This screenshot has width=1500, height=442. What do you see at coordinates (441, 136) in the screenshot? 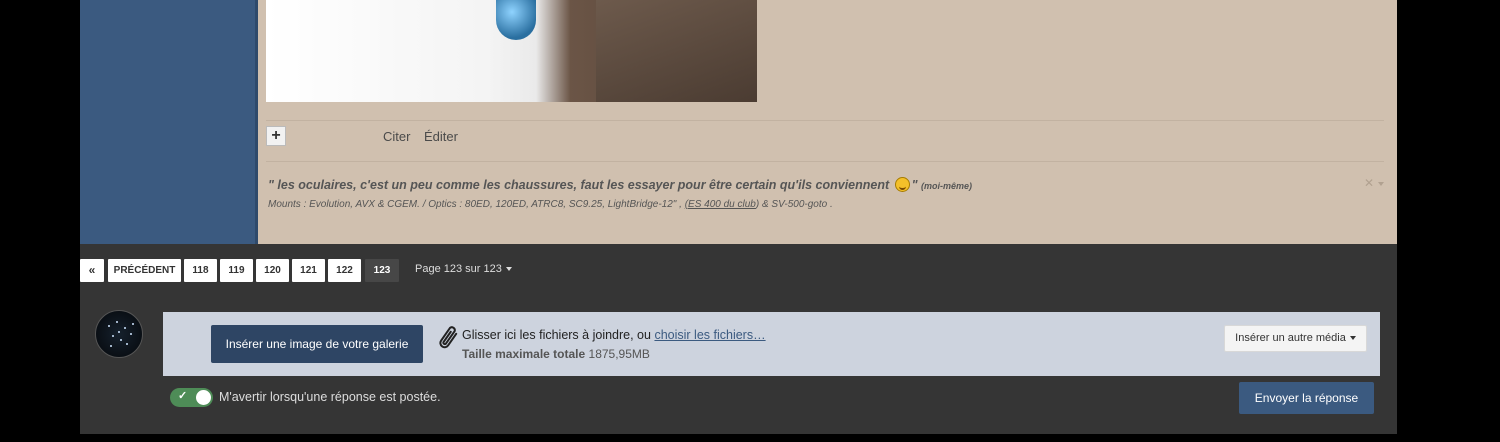
I see `edit-button: Éditer` at bounding box center [441, 136].